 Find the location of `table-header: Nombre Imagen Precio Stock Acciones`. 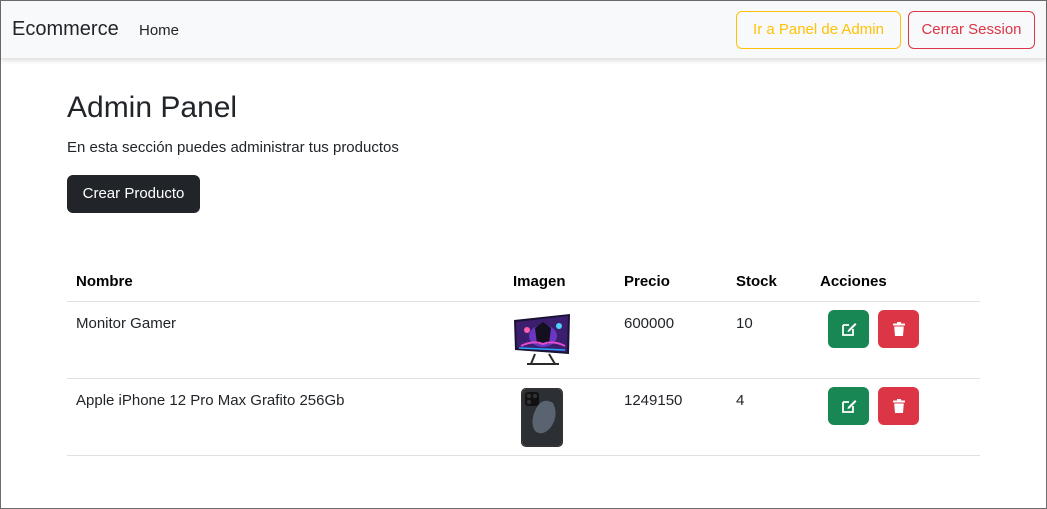

table-header: Nombre Imagen Precio Stock Acciones is located at coordinates (523, 282).